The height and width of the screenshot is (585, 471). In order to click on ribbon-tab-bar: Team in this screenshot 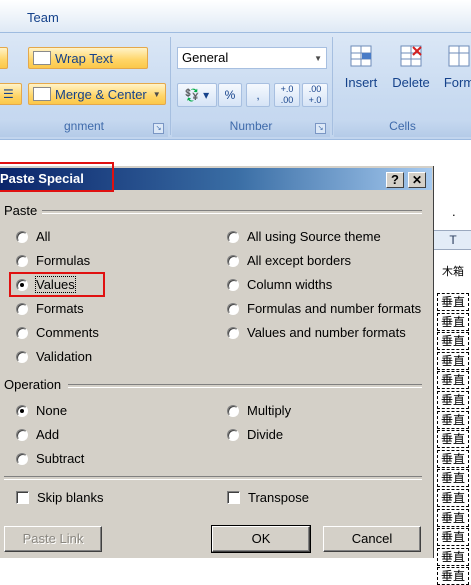, I will do `click(235, 16)`.